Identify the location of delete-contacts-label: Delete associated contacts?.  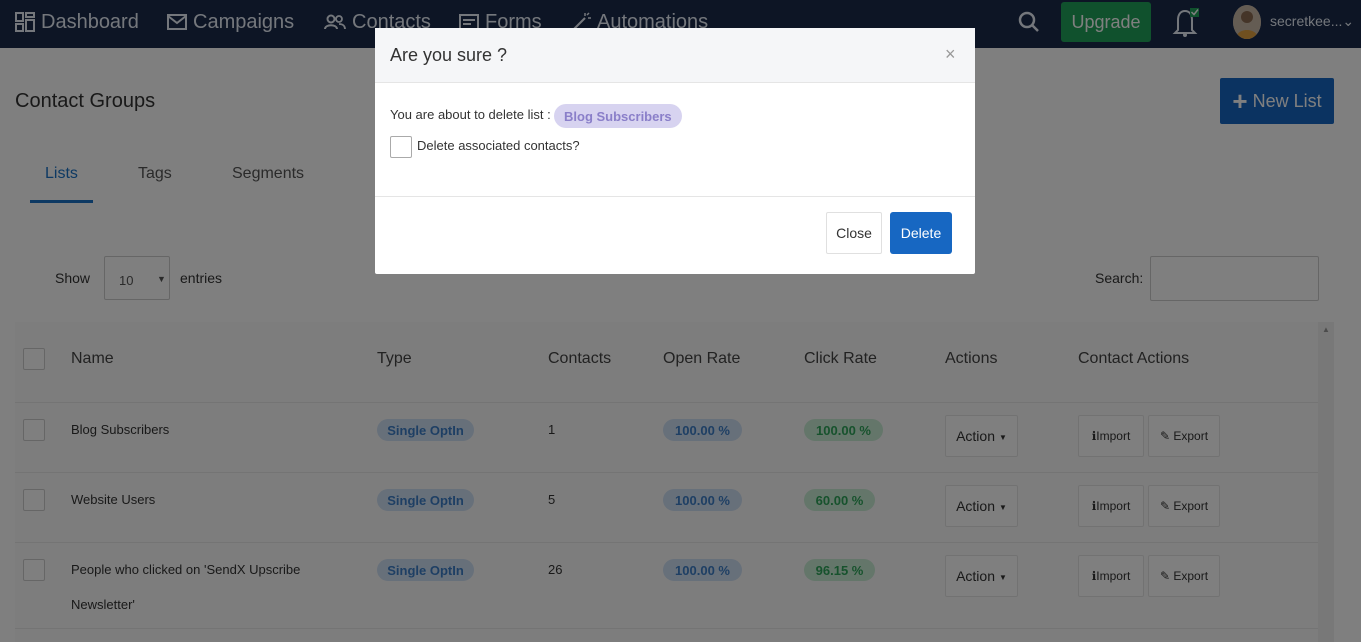
(498, 145).